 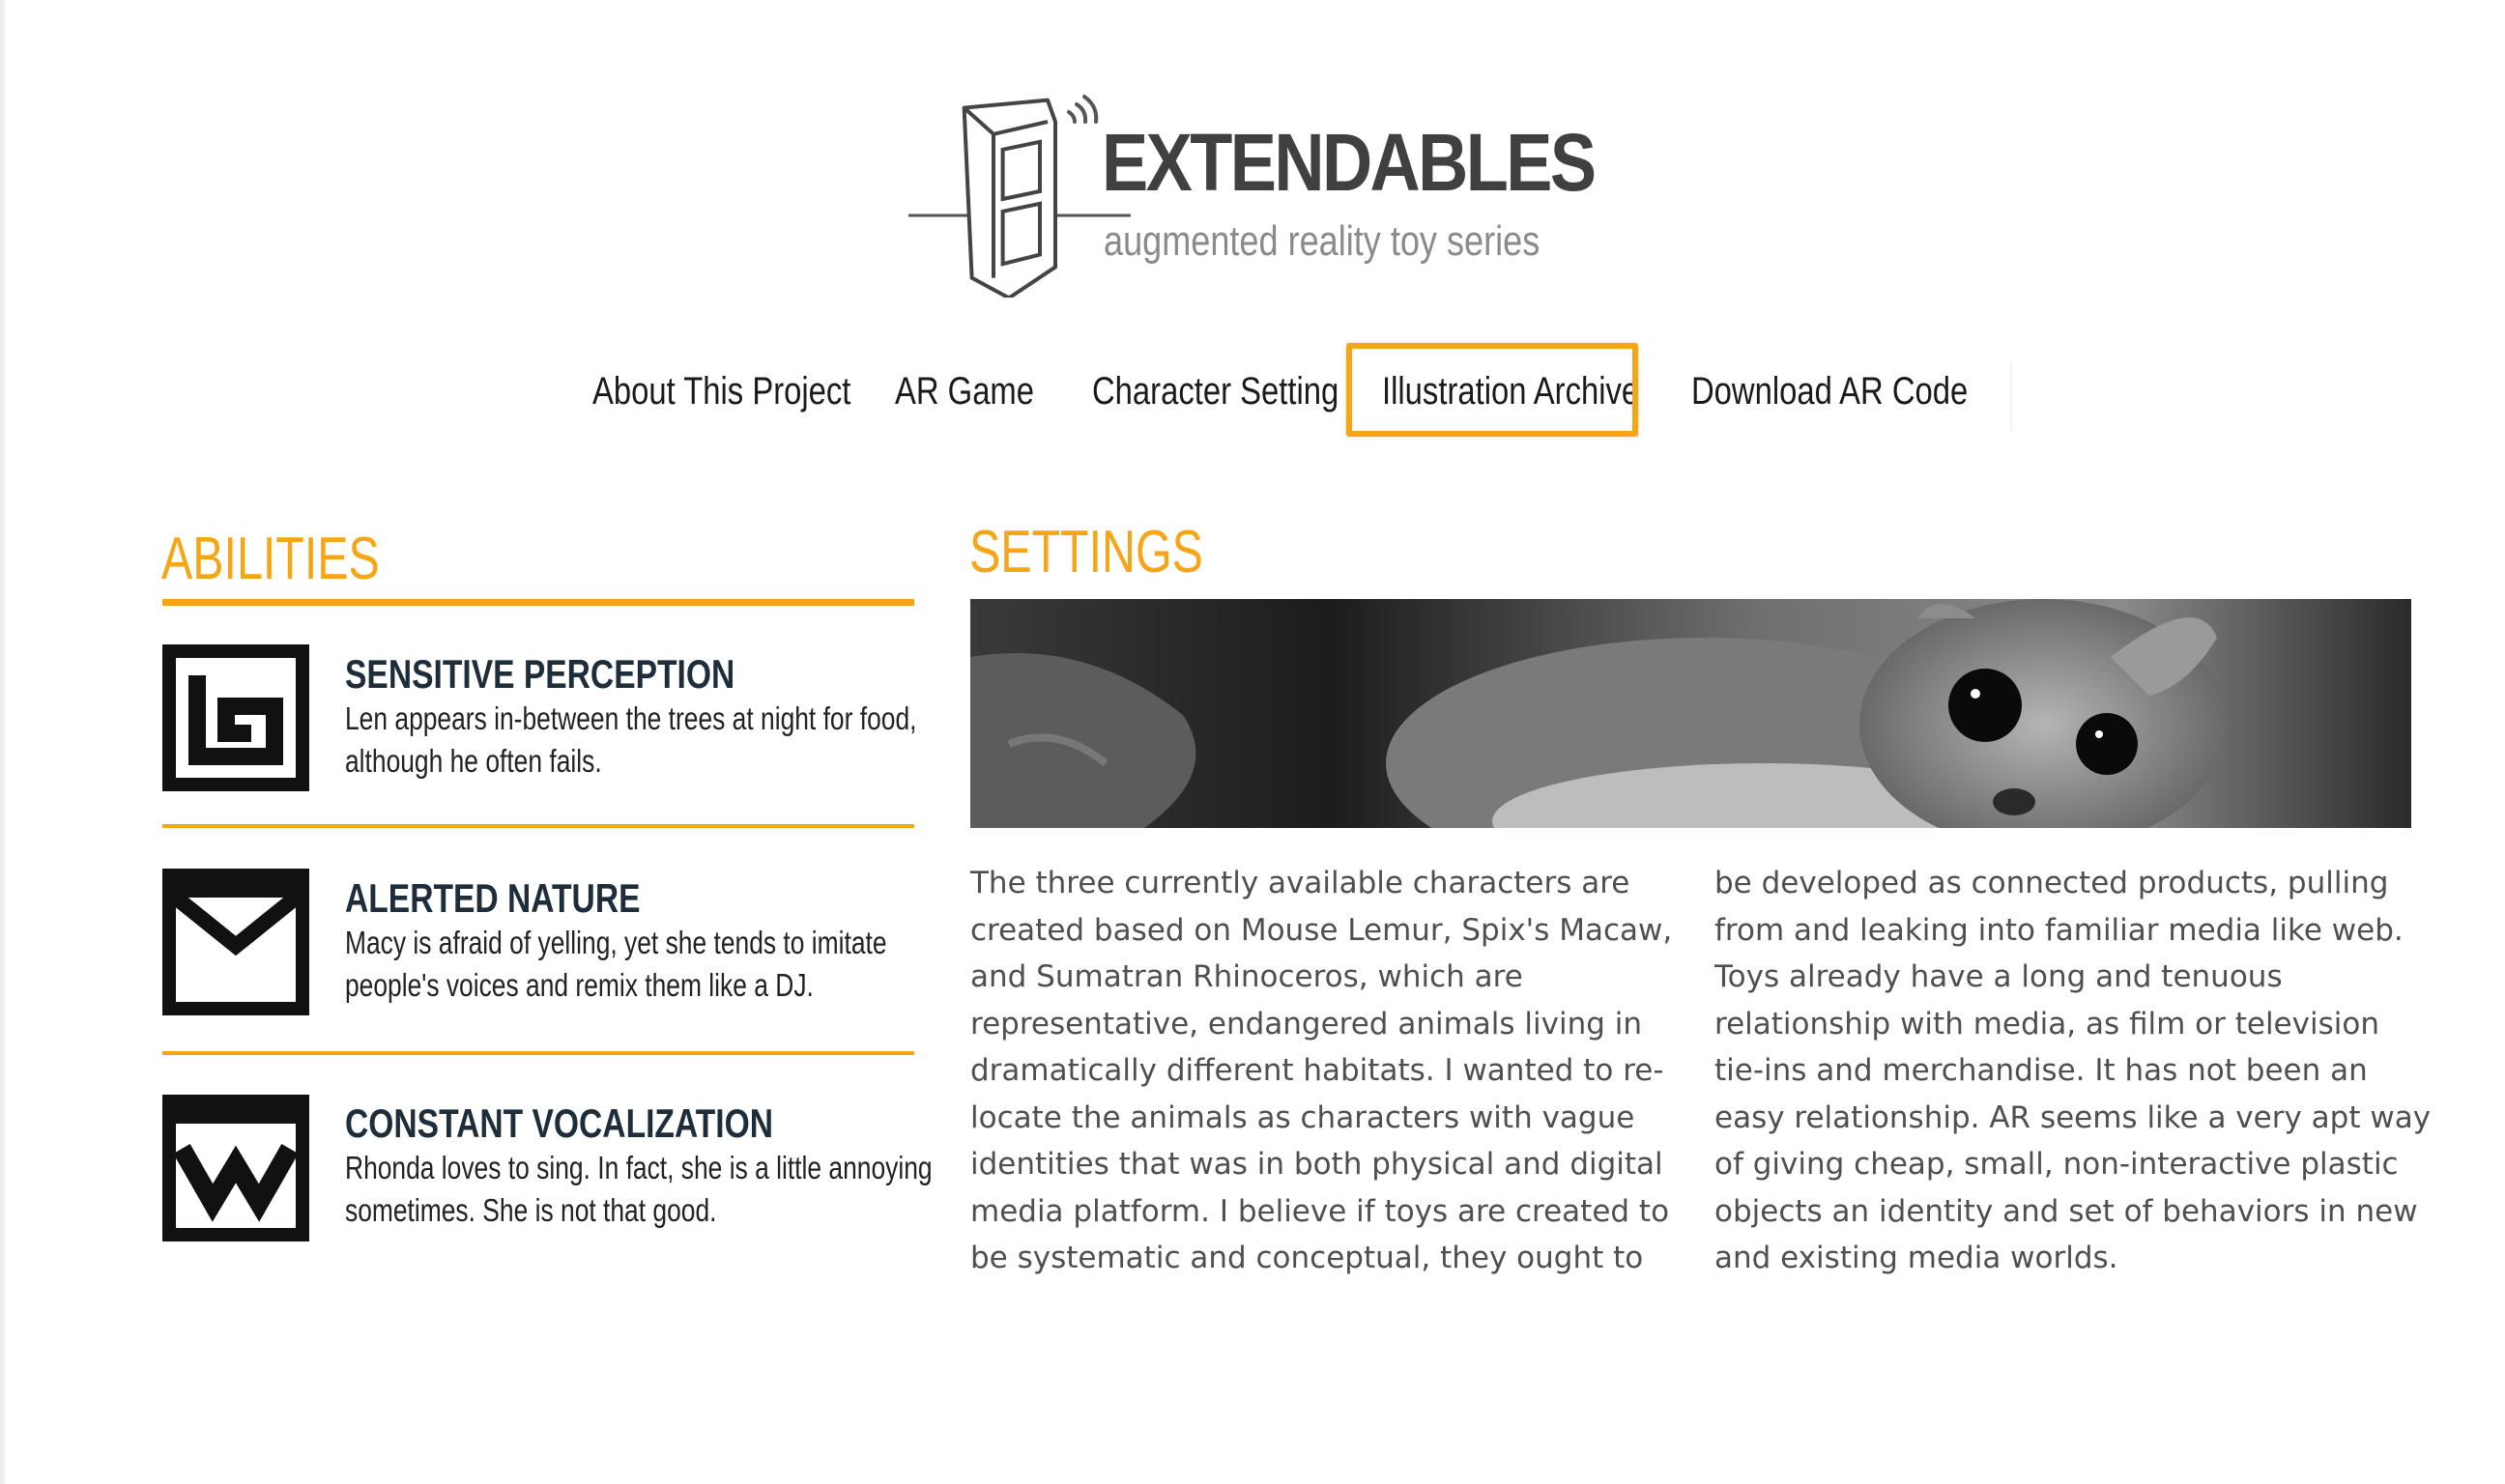 What do you see at coordinates (236, 942) in the screenshot?
I see `envelope-glyph-icon` at bounding box center [236, 942].